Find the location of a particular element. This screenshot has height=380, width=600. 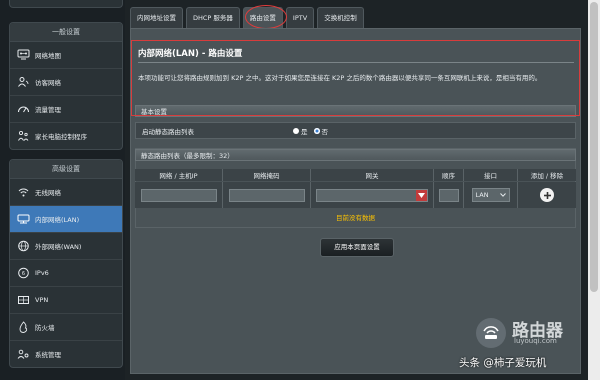

sidebar-item-firewall: 防火墙 is located at coordinates (66, 327).